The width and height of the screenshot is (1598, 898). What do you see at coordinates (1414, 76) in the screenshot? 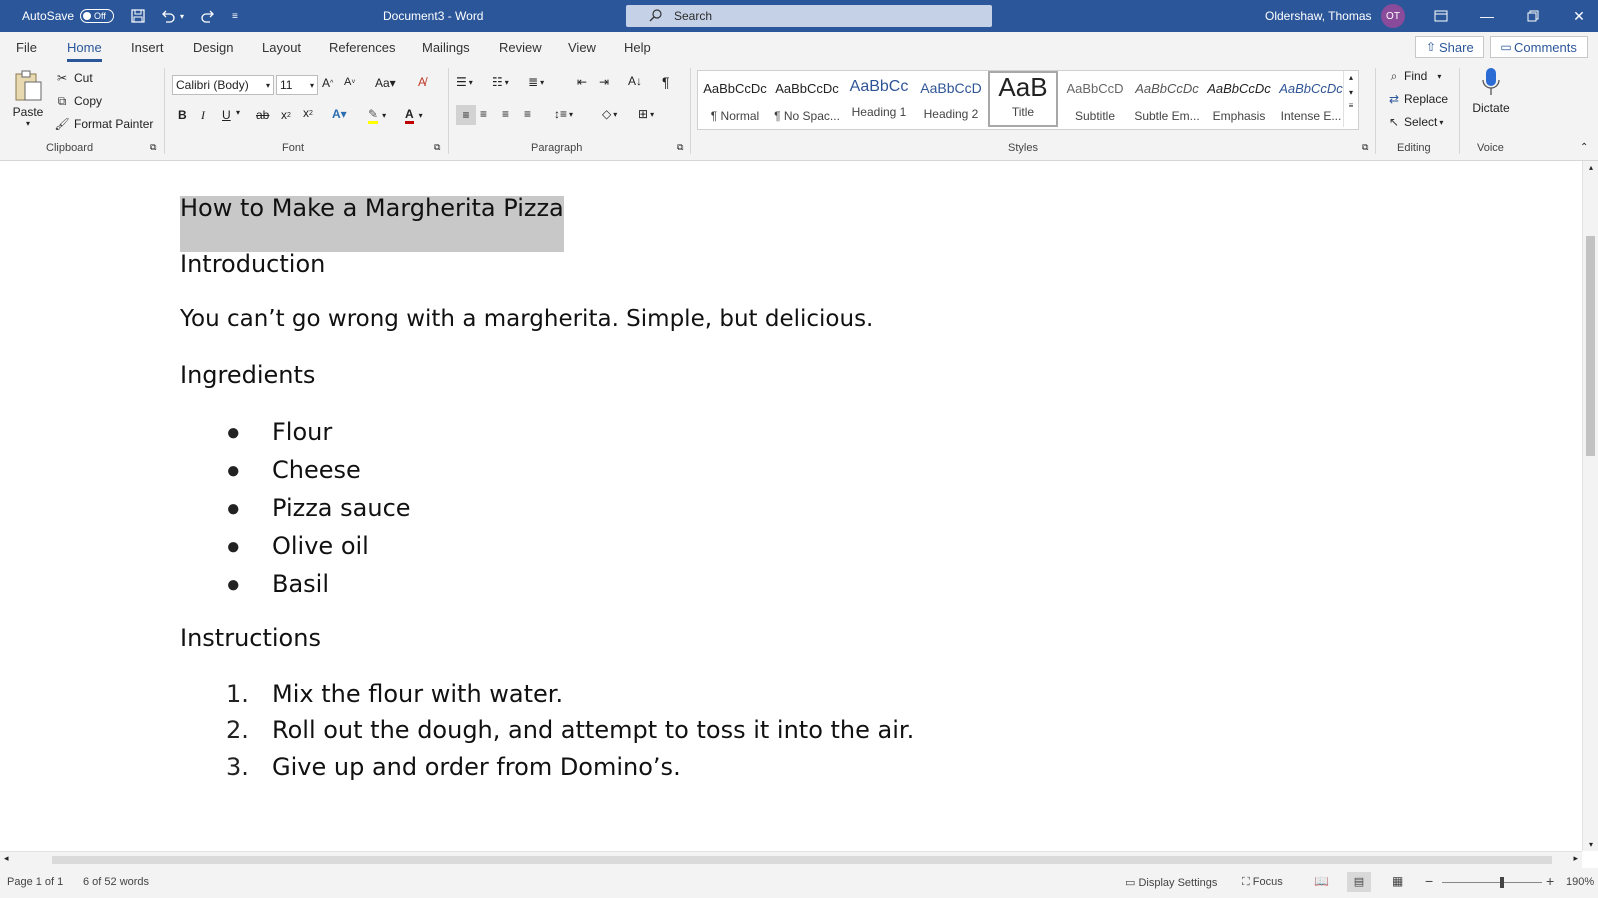
I see `find-button: ⌕ Find ▾` at bounding box center [1414, 76].